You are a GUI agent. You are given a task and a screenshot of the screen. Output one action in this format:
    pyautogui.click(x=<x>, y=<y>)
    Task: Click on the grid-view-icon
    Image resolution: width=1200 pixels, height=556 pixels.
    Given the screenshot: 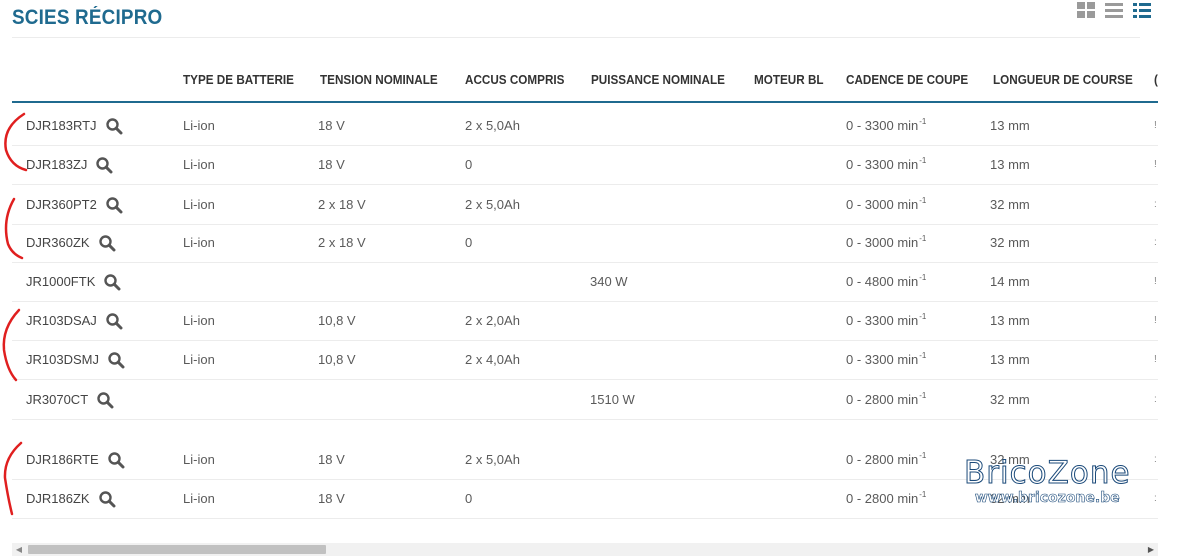 What is the action you would take?
    pyautogui.click(x=1086, y=12)
    